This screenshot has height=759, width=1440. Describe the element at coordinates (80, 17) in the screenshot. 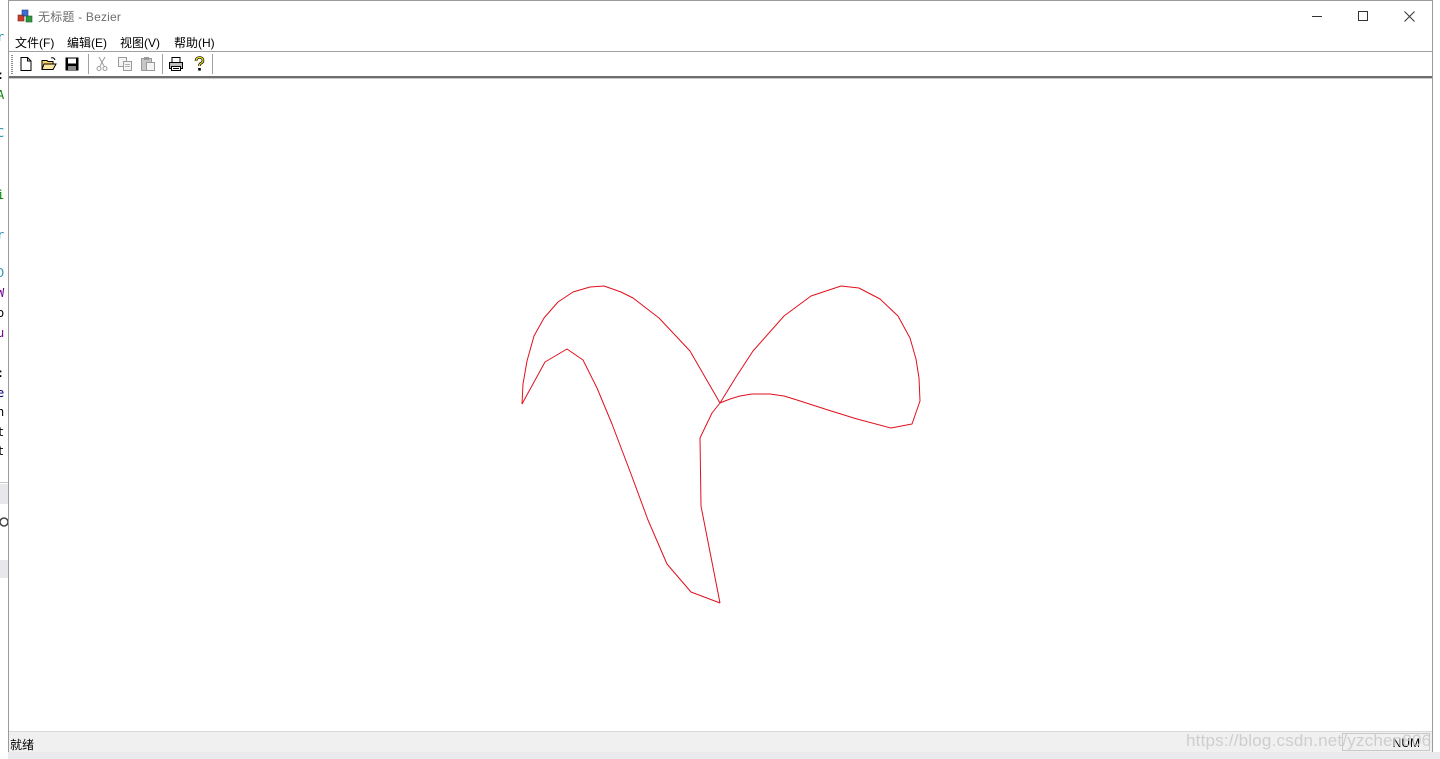

I see `window-title: 无标题 - Bezier` at that location.